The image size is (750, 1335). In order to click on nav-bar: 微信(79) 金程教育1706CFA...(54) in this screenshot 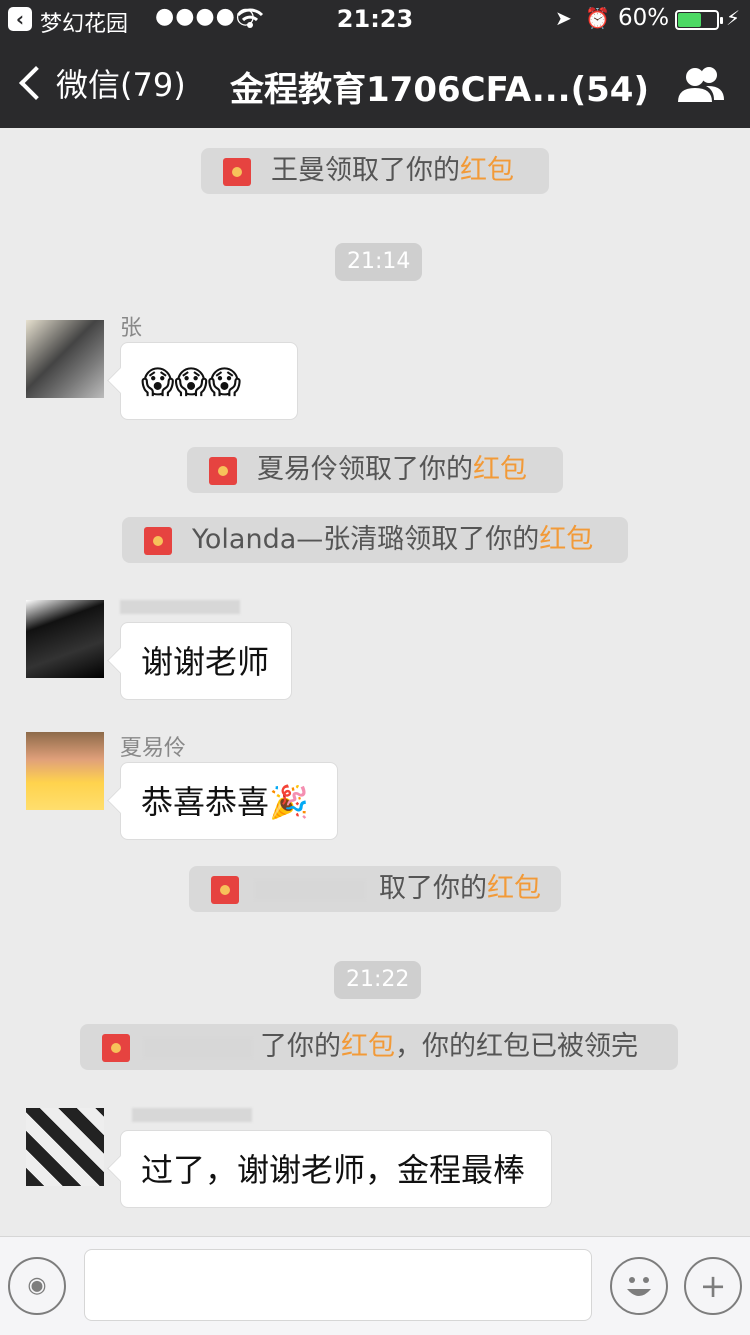, I will do `click(375, 84)`.